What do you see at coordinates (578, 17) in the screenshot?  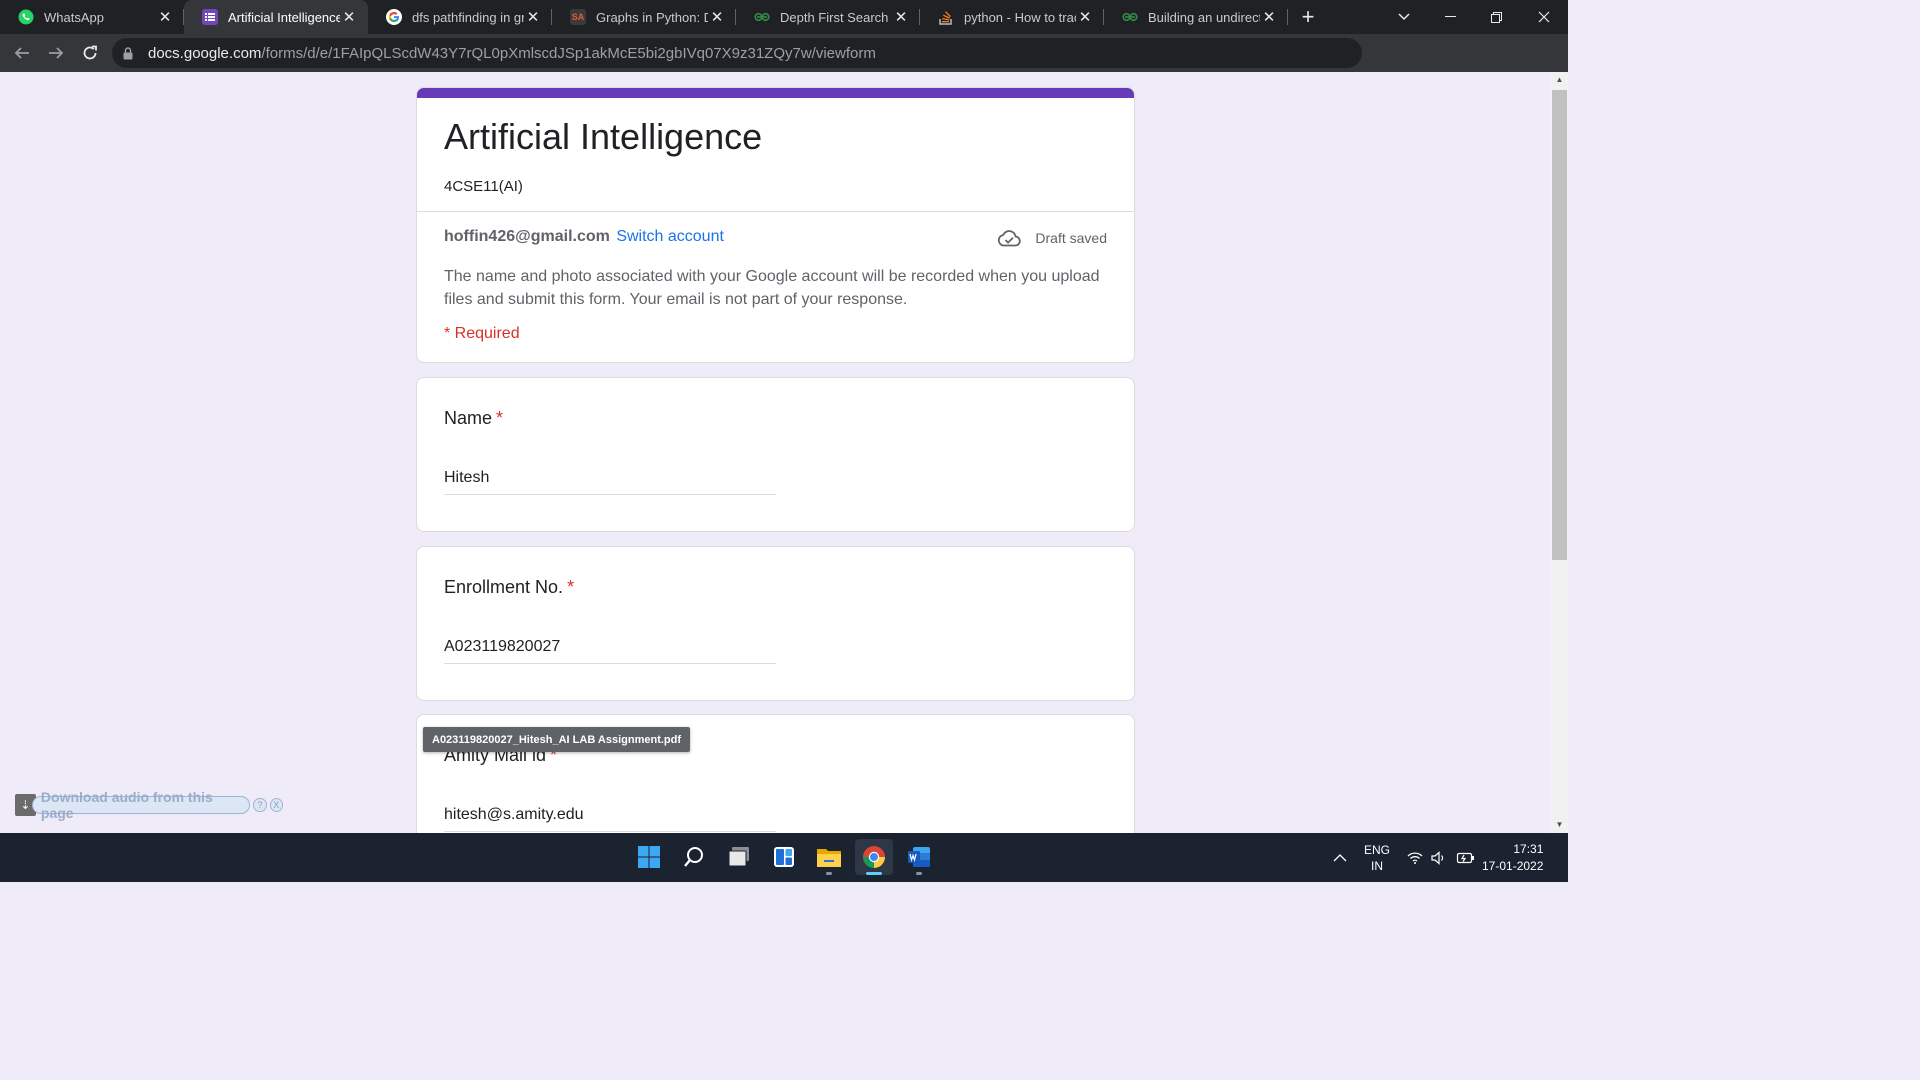 I see `stackabuse-icon: SA` at bounding box center [578, 17].